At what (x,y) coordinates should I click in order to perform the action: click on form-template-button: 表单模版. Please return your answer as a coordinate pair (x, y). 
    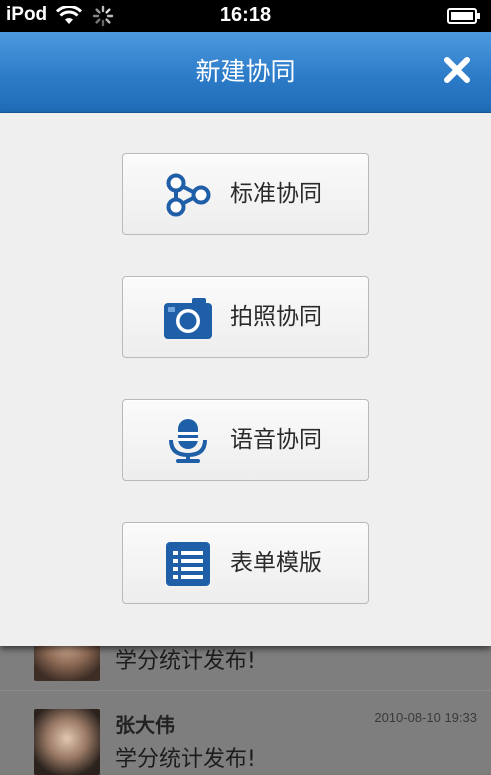
    Looking at the image, I should click on (245, 563).